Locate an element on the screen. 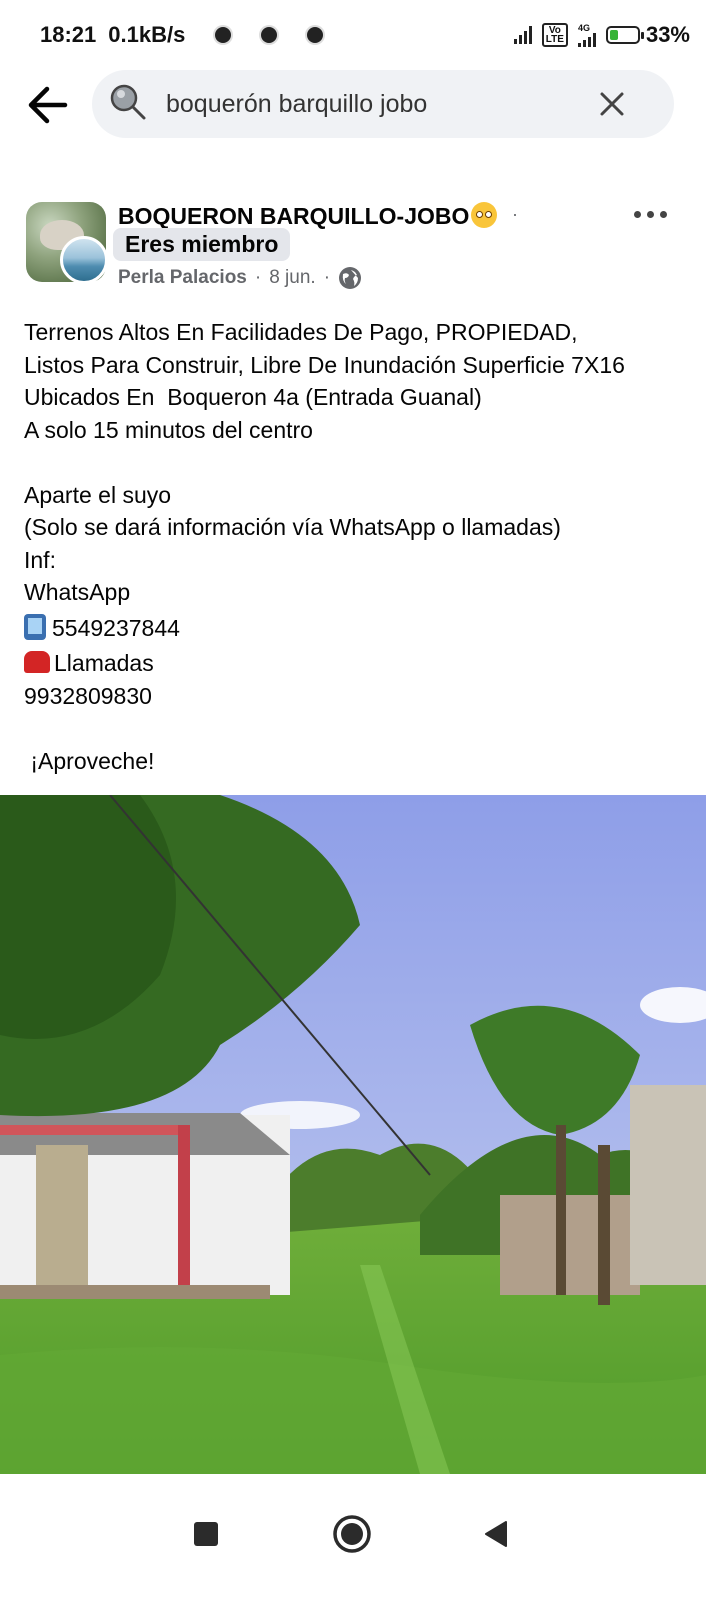 Image resolution: width=720 pixels, height=1600 pixels. back-button is located at coordinates (47, 105).